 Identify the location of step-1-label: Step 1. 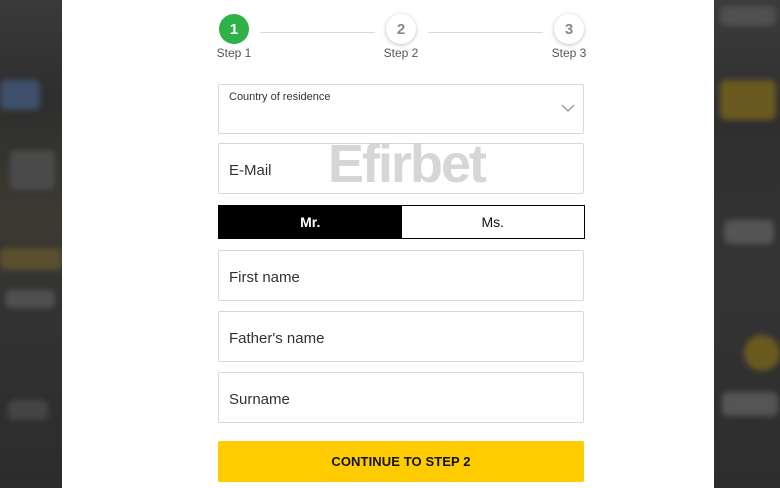
(234, 53).